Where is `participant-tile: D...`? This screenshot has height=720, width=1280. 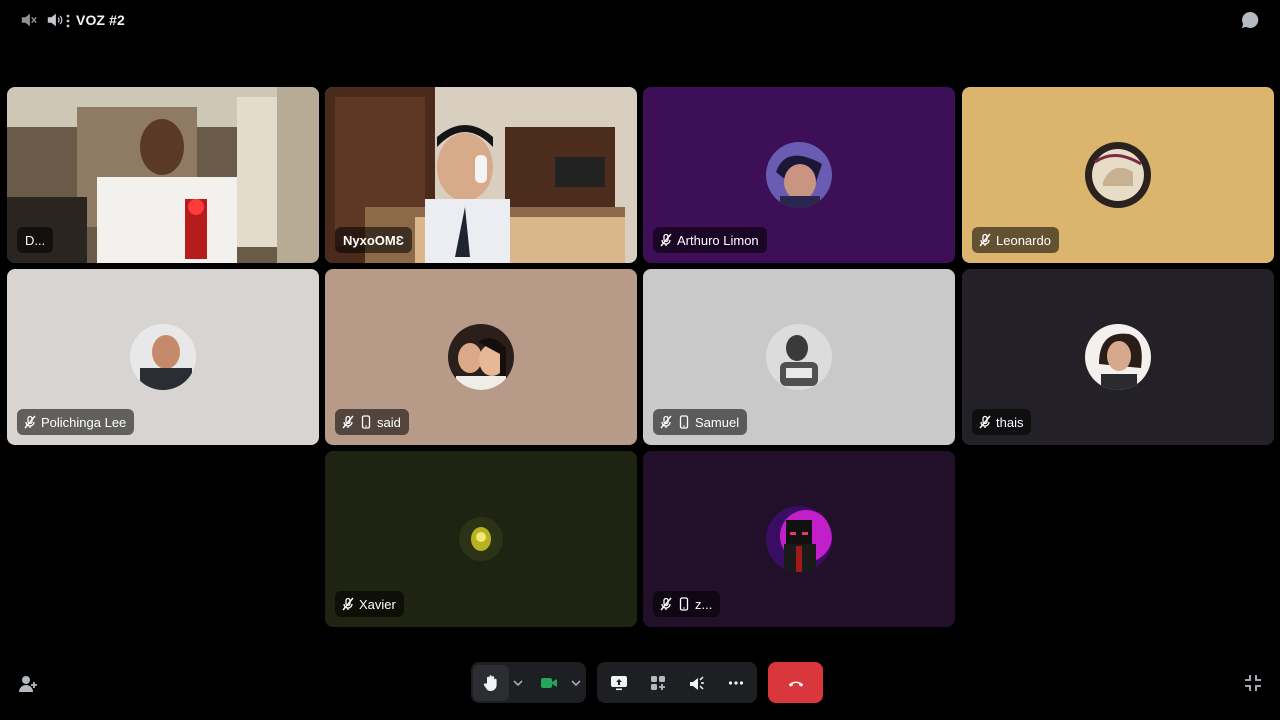
participant-tile: D... is located at coordinates (163, 175).